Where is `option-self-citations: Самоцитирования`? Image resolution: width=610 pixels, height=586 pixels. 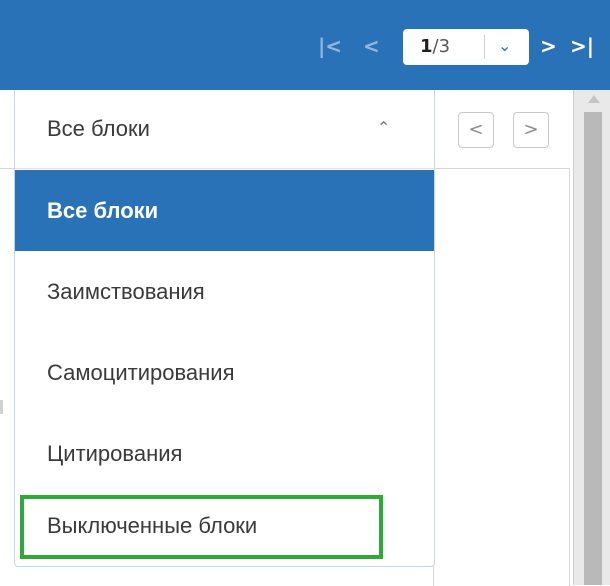
option-self-citations: Самоцитирования is located at coordinates (224, 372).